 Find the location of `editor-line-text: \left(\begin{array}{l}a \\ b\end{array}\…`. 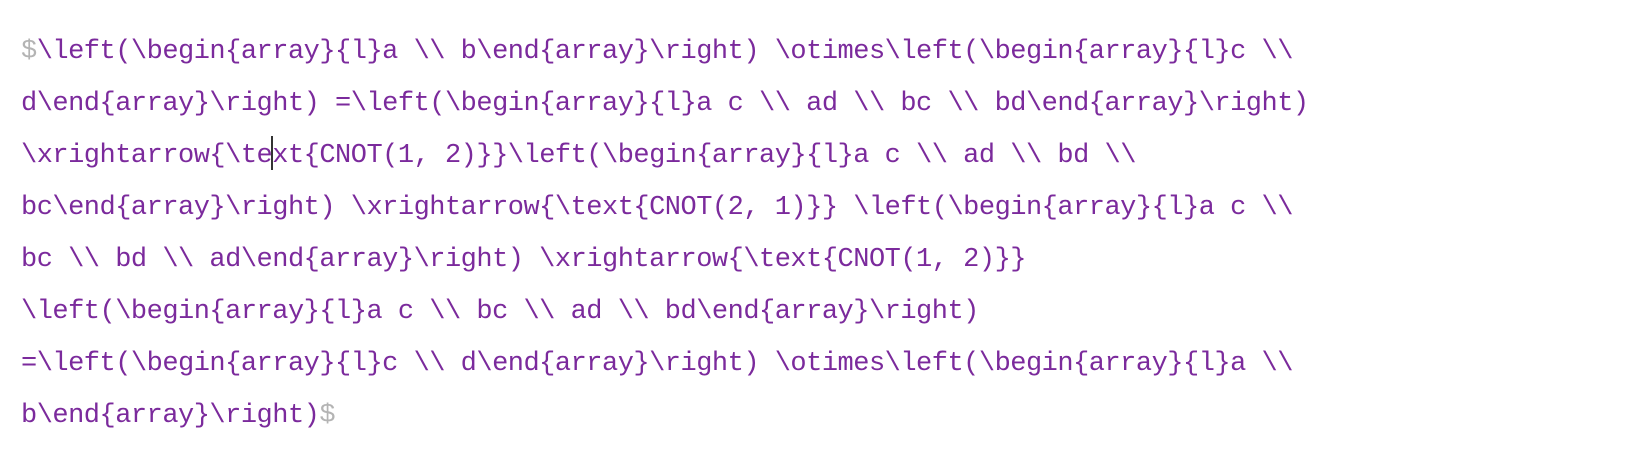

editor-line-text: \left(\begin{array}{l}a \\ b\end{array}\… is located at coordinates (665, 52).